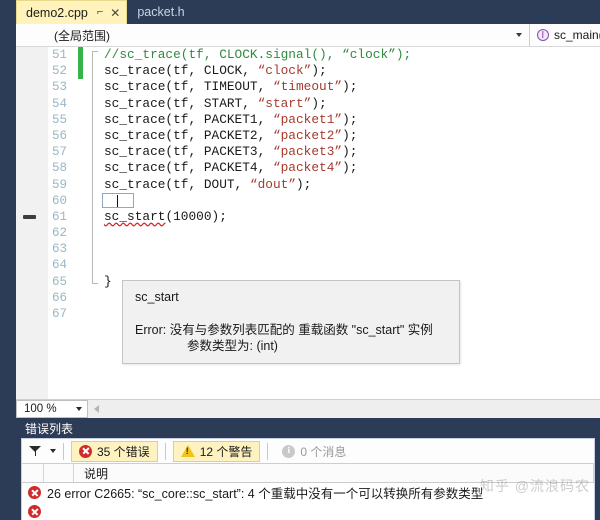 The height and width of the screenshot is (520, 600). Describe the element at coordinates (33, 473) in the screenshot. I see `column-header-icon` at that location.